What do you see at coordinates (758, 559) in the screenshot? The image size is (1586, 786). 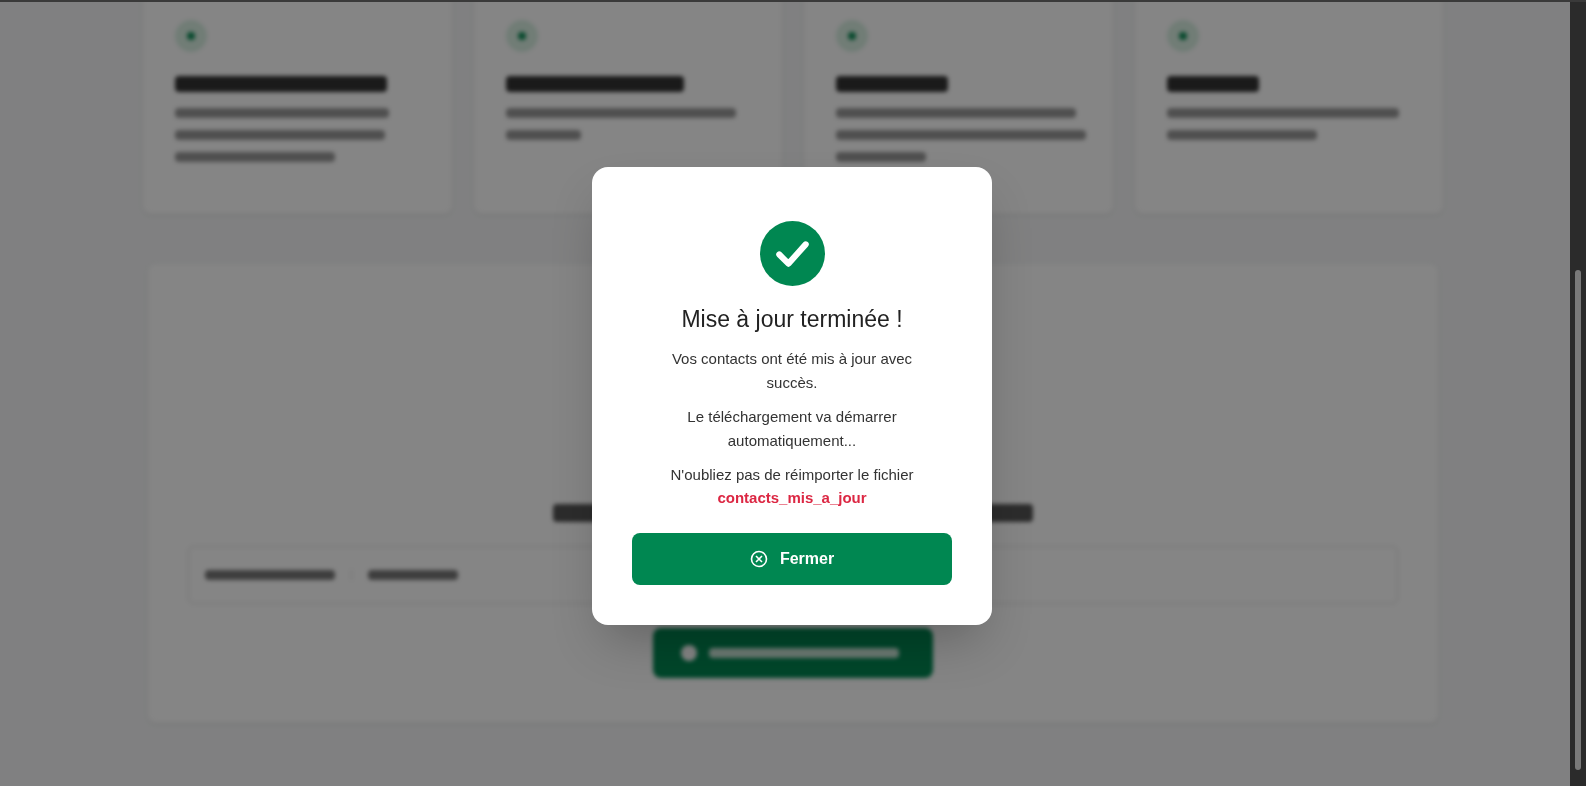 I see `close-icon` at bounding box center [758, 559].